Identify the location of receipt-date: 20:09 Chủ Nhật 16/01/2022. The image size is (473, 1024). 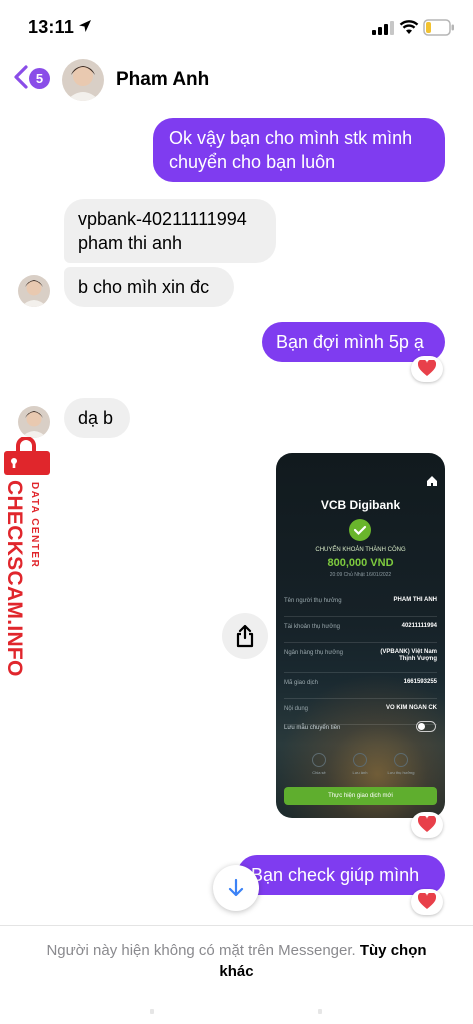
(360, 575).